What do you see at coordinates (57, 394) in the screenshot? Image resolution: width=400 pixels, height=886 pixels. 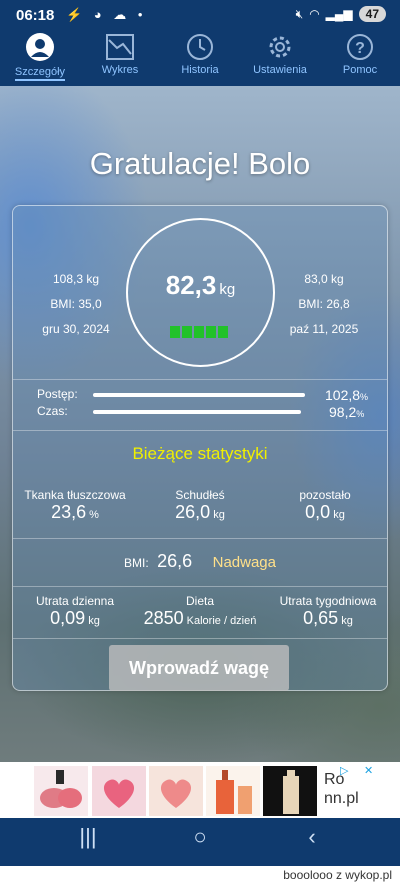 I see `progress-label: Postęp:` at bounding box center [57, 394].